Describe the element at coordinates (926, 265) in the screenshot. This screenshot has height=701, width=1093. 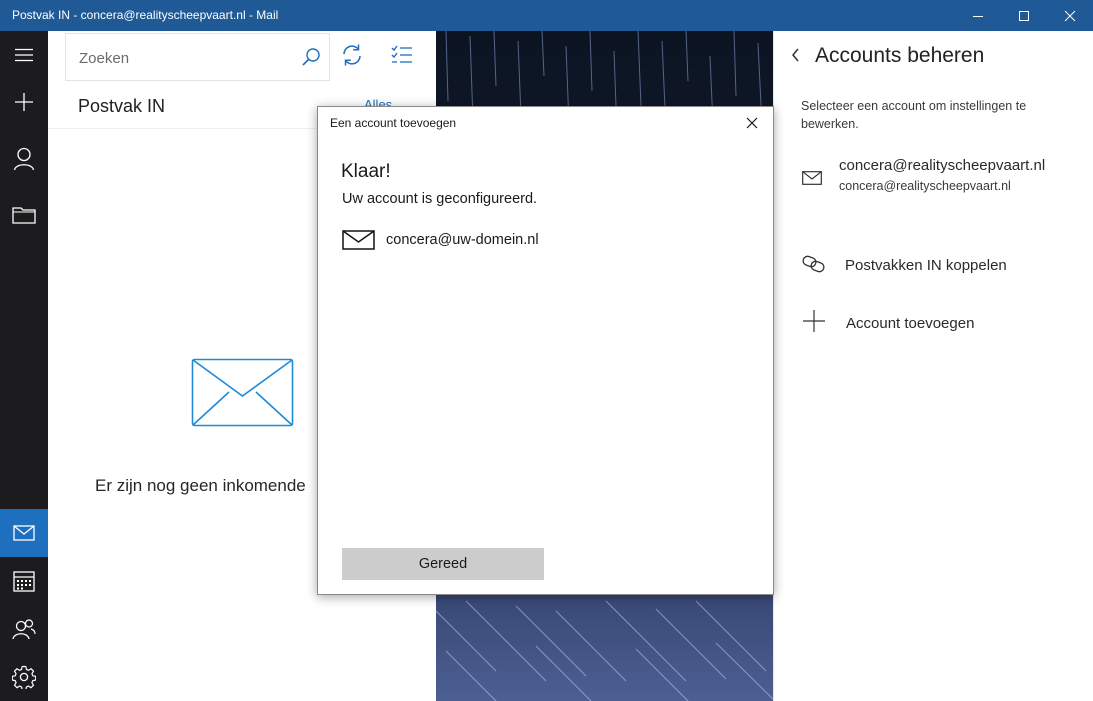
I see `link-inboxes-label: Postvakken IN koppelen` at that location.